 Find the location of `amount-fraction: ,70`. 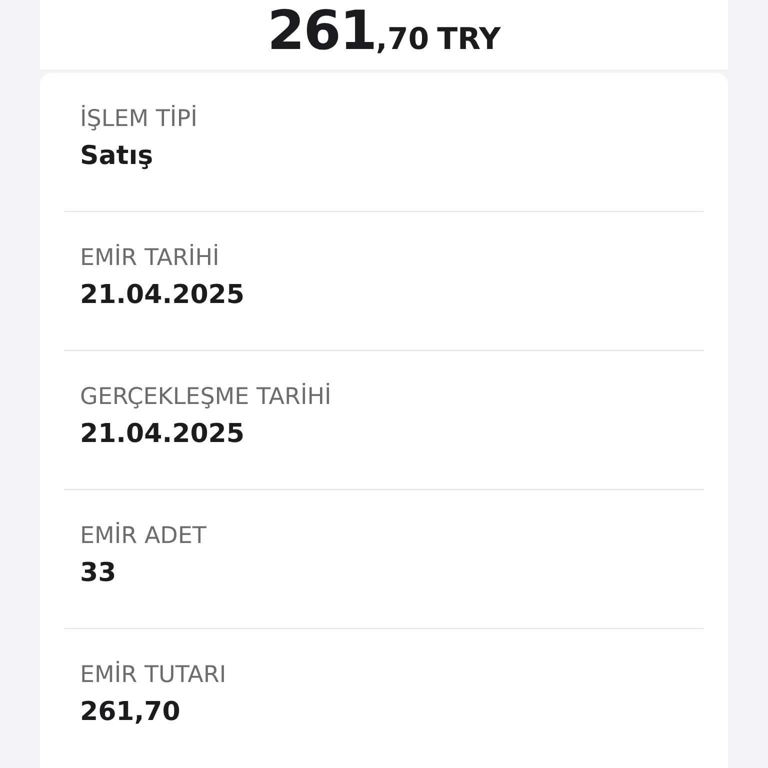

amount-fraction: ,70 is located at coordinates (403, 40).